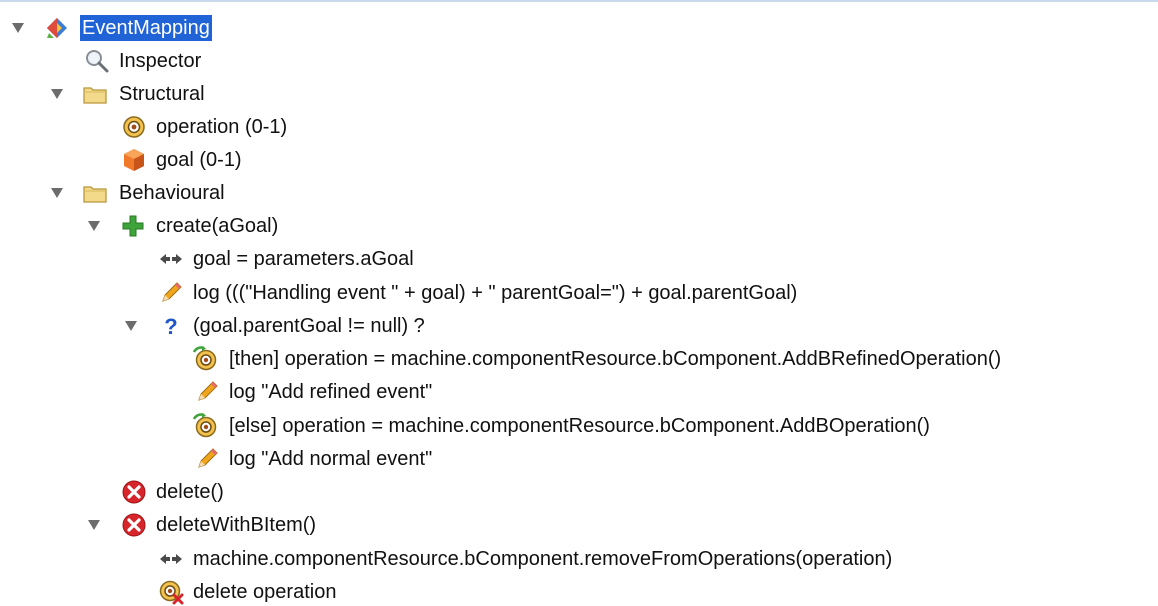 Image resolution: width=1158 pixels, height=606 pixels. Describe the element at coordinates (133, 226) in the screenshot. I see `plus-icon` at that location.